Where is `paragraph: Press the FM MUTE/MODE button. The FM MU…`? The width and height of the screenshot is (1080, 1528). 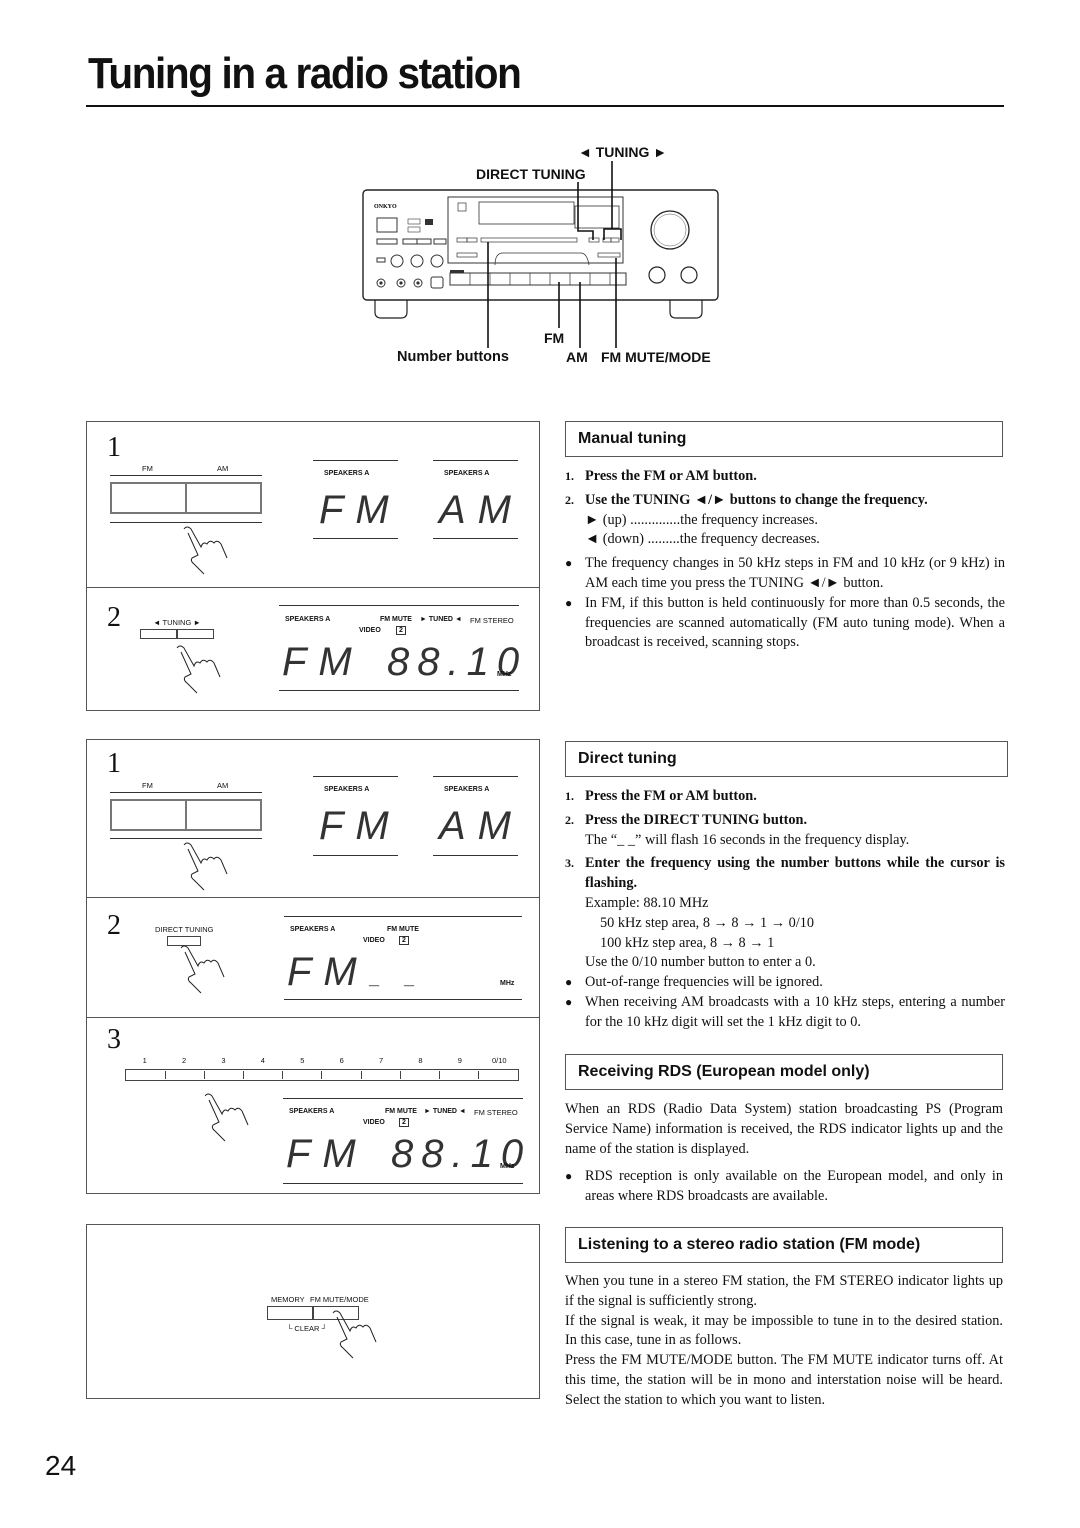
paragraph: Press the FM MUTE/MODE button. The FM MU… is located at coordinates (784, 1380).